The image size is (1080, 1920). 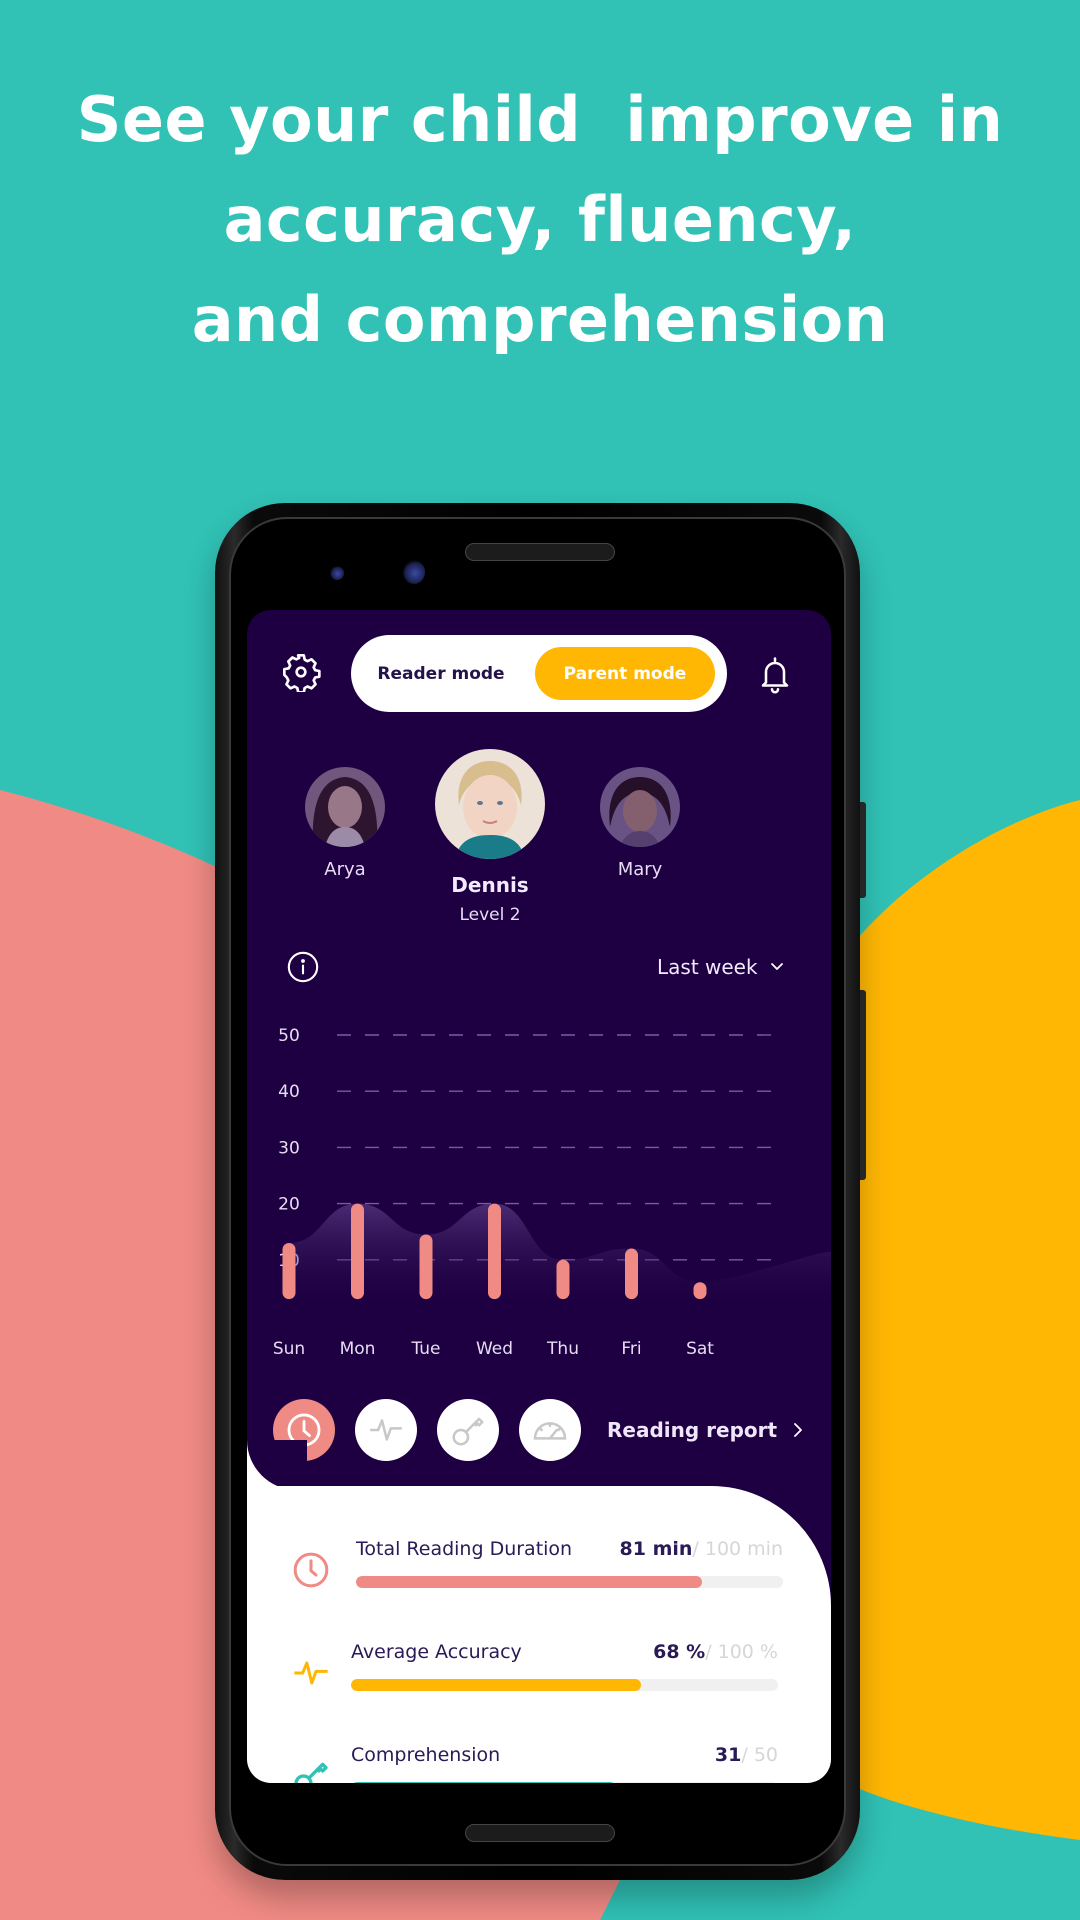 I want to click on speedometer-icon, so click(x=550, y=1431).